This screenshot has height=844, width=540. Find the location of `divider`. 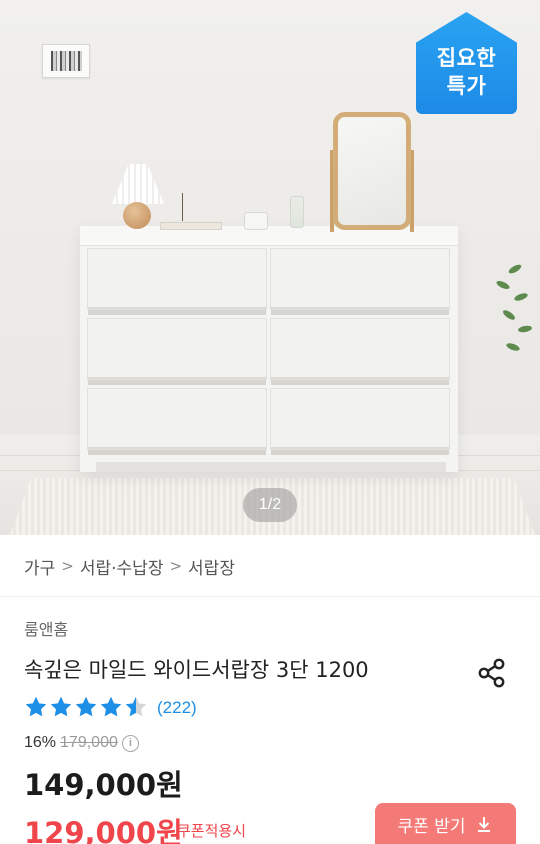

divider is located at coordinates (270, 596).